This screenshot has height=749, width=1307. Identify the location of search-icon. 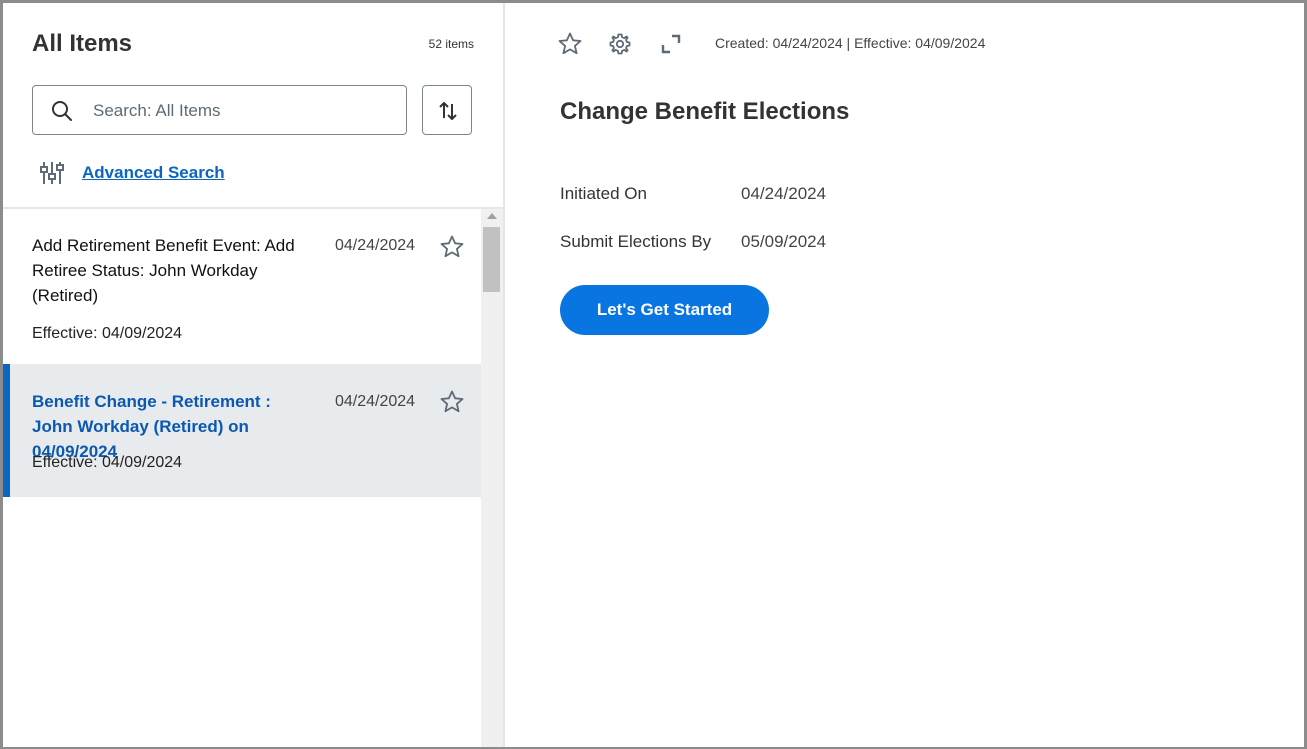
(62, 111).